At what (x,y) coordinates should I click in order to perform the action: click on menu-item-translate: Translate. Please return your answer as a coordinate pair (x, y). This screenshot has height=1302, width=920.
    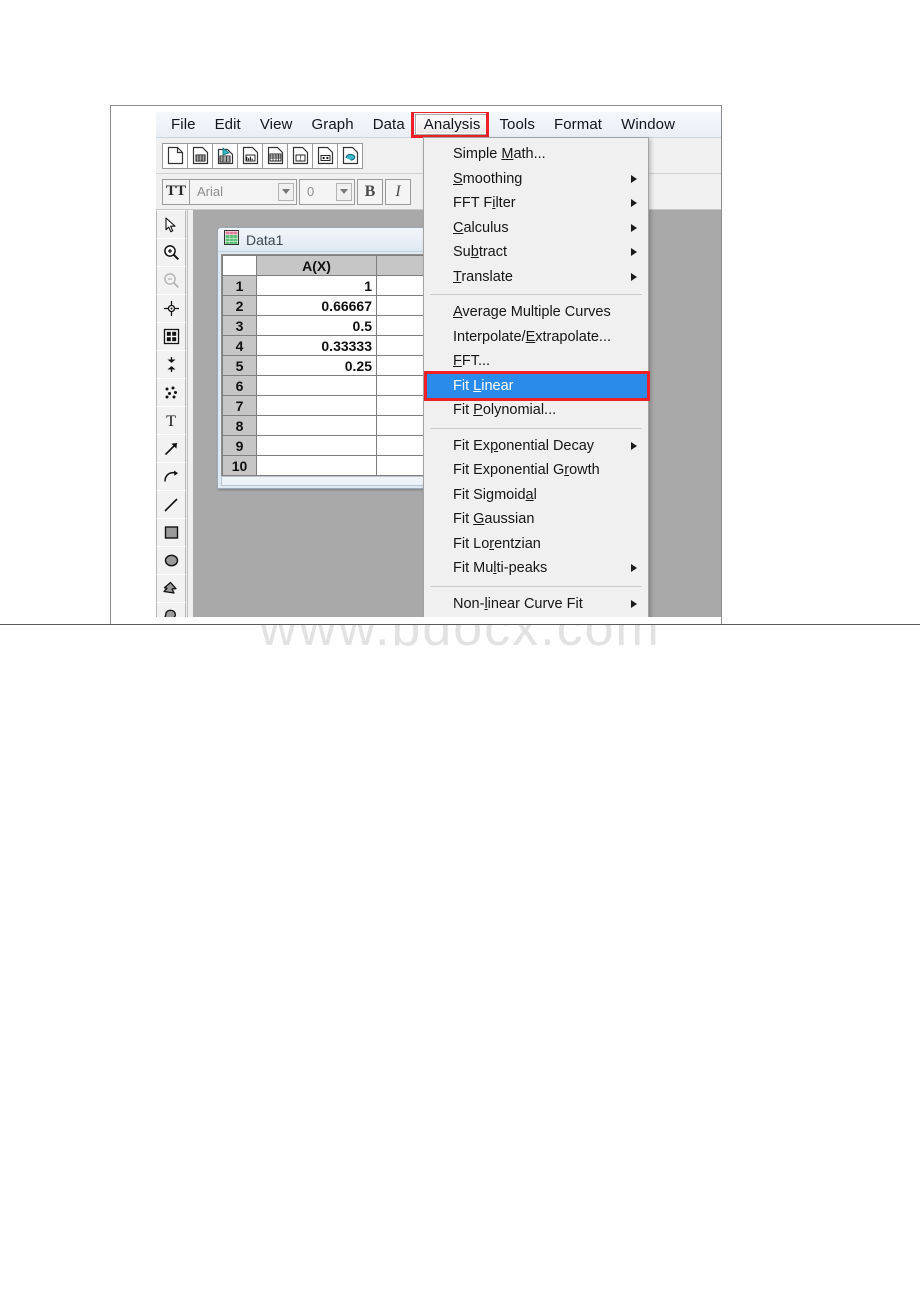
    Looking at the image, I should click on (536, 277).